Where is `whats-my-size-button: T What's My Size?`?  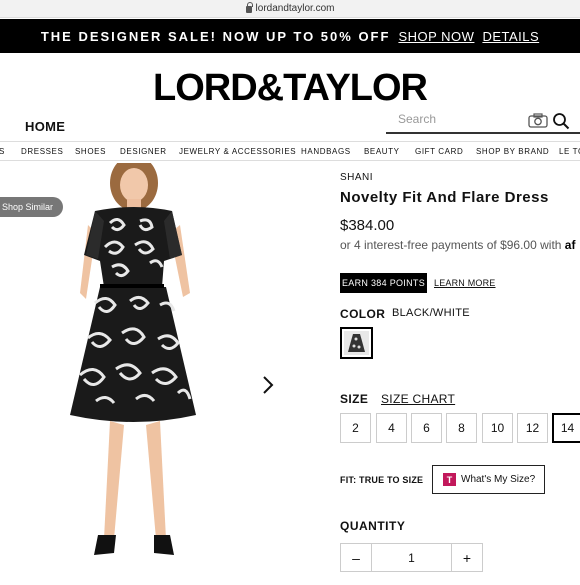
whats-my-size-button: T What's My Size? is located at coordinates (488, 479).